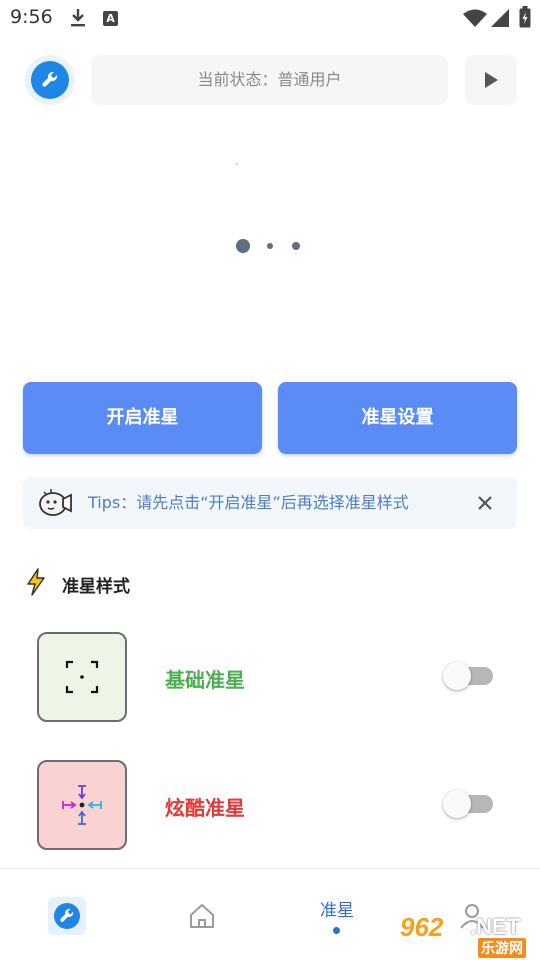  I want to click on wifi-icon, so click(475, 18).